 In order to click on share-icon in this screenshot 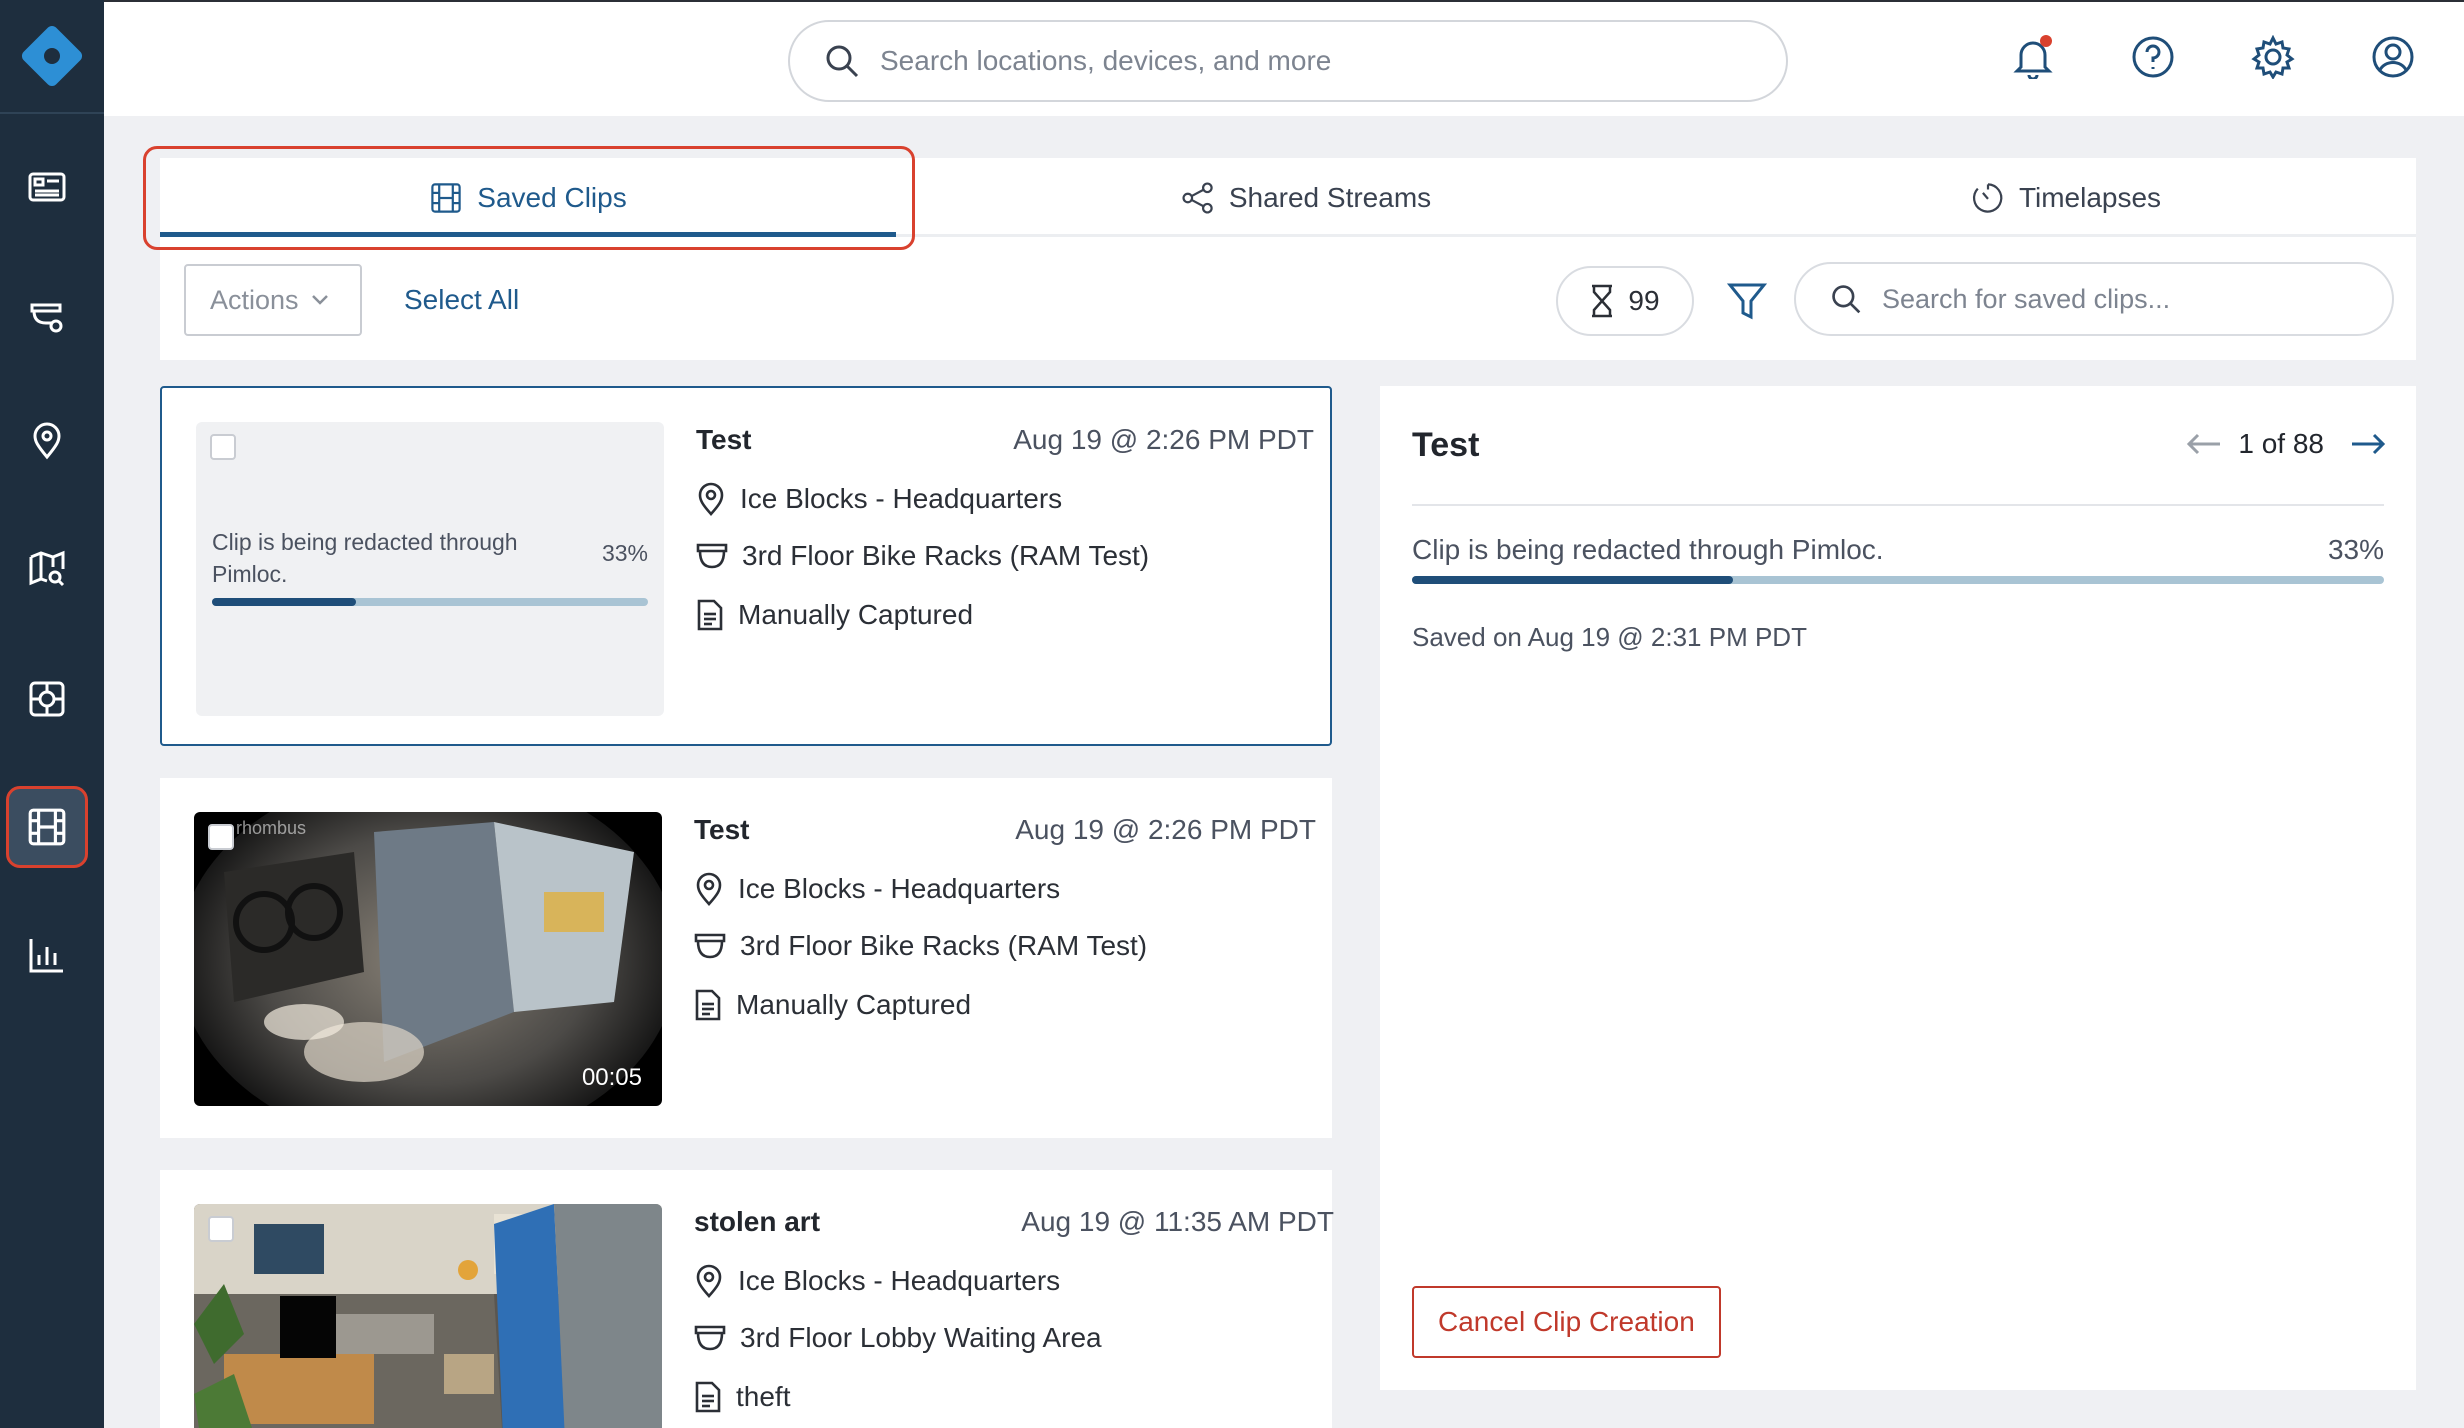, I will do `click(1197, 198)`.